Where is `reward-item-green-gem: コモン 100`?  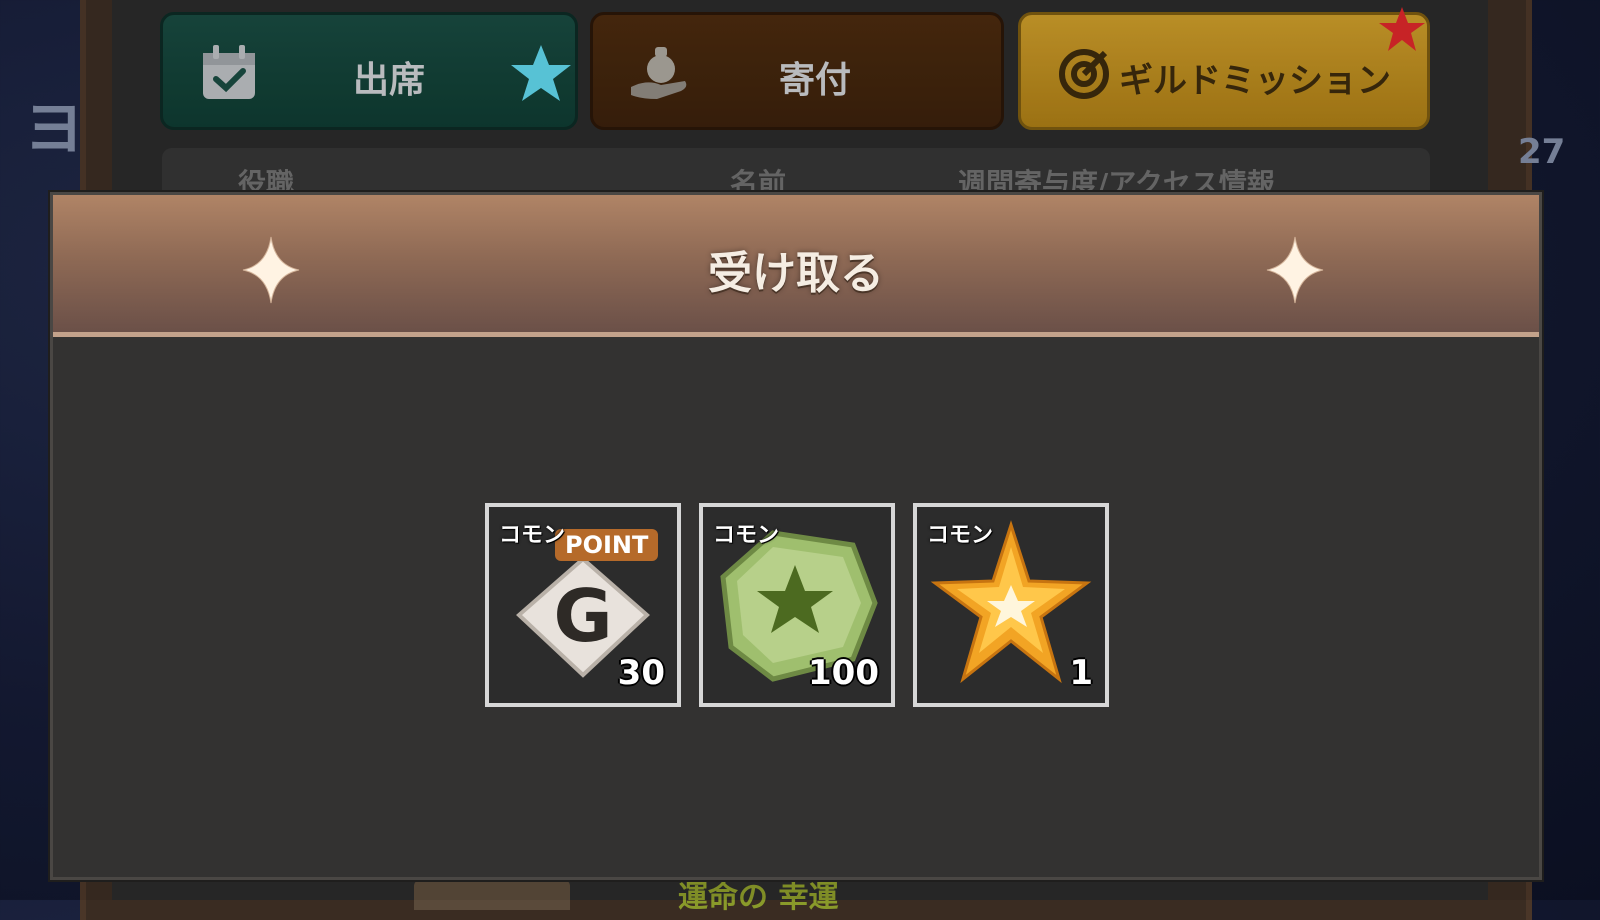 reward-item-green-gem: コモン 100 is located at coordinates (797, 605).